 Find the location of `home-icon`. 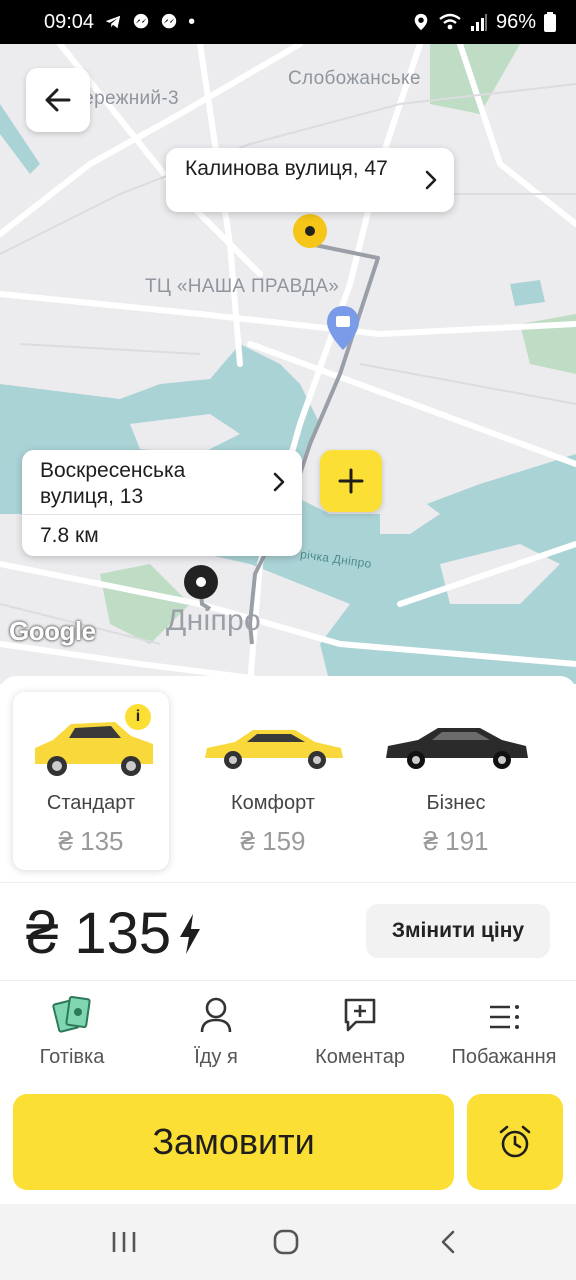

home-icon is located at coordinates (286, 1242).